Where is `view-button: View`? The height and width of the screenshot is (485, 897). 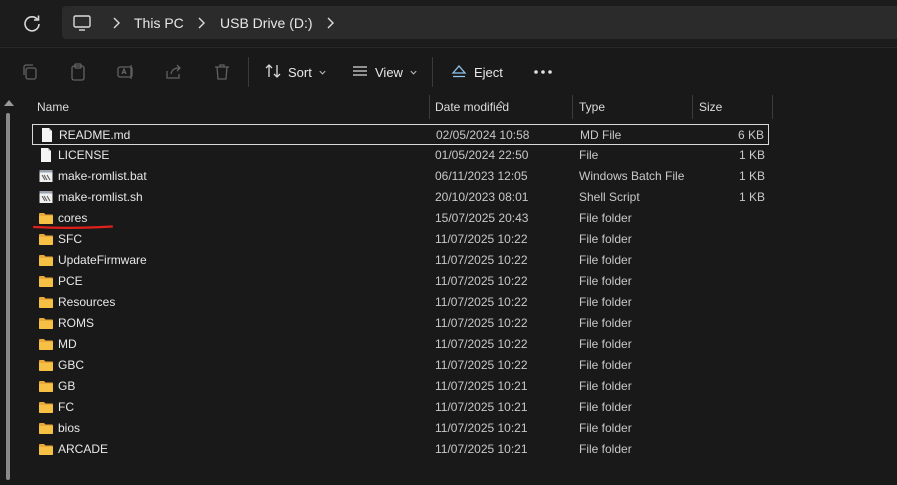
view-button: View is located at coordinates (384, 72).